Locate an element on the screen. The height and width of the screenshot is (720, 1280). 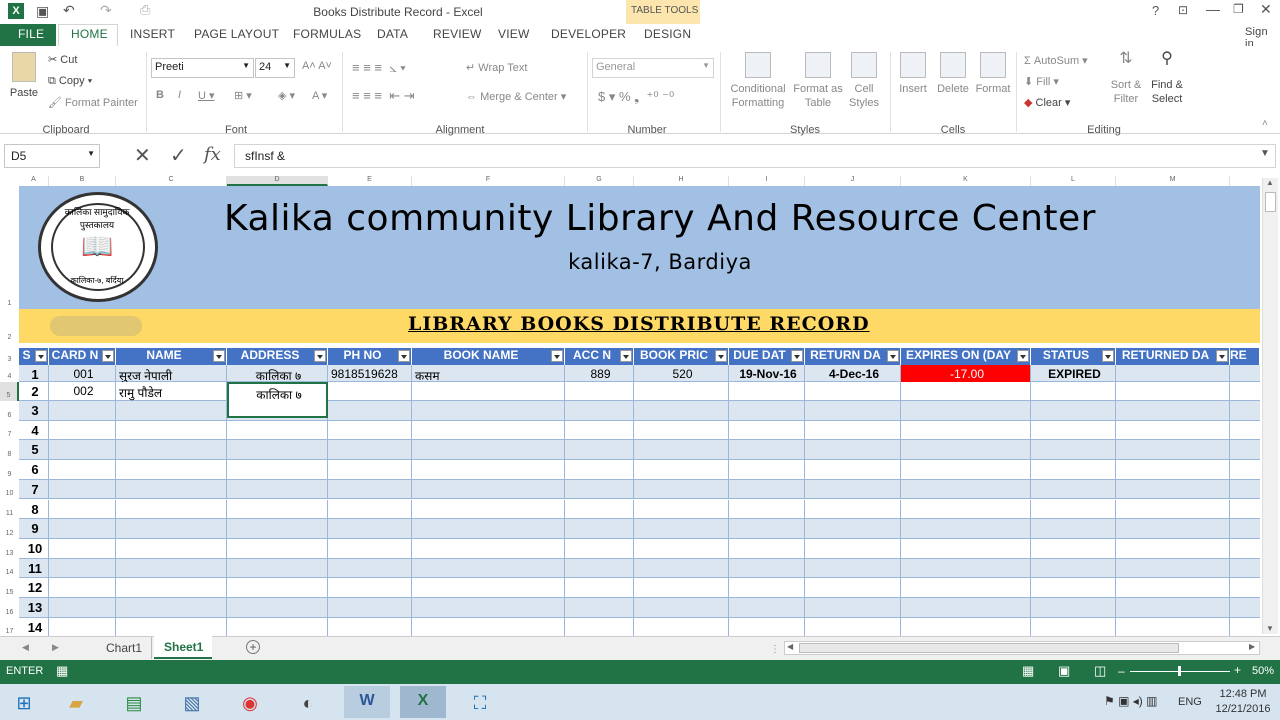
row-header: 6 is located at coordinates (9, 411).